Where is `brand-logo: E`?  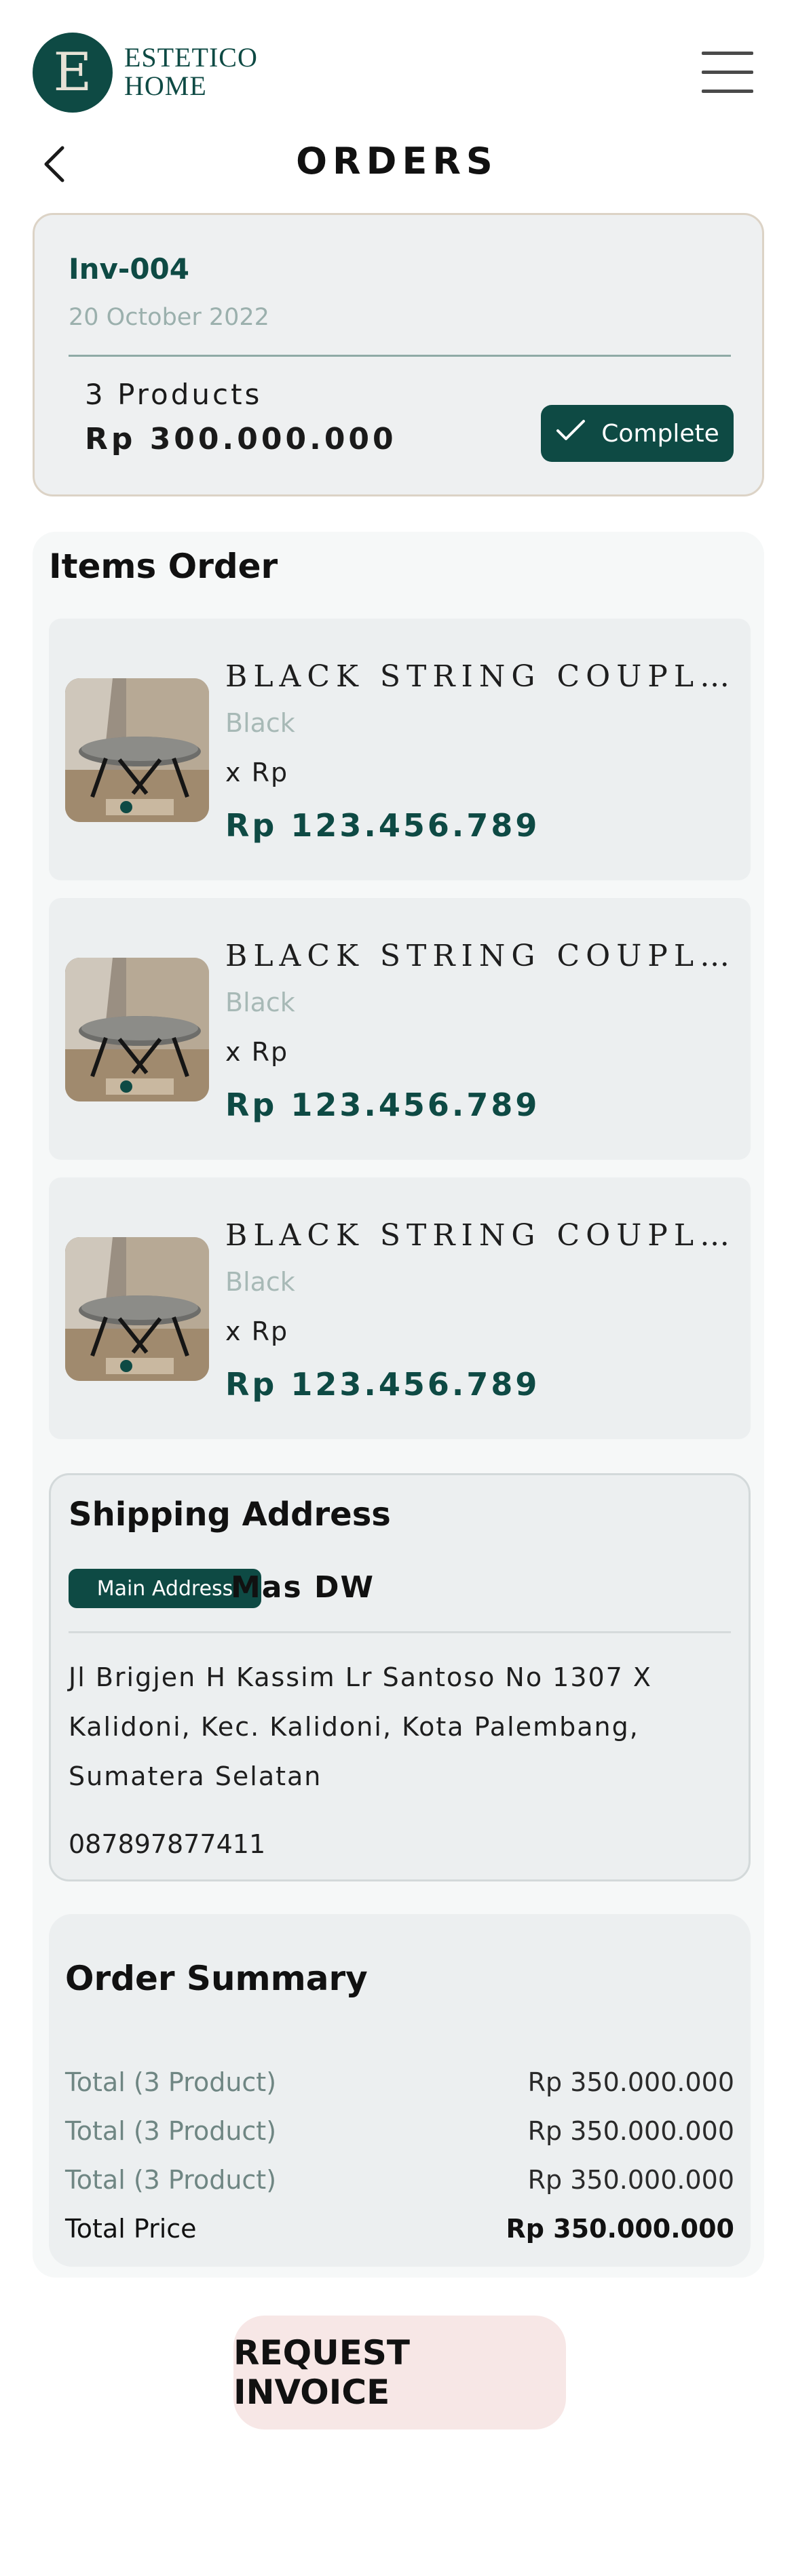 brand-logo: E is located at coordinates (73, 73).